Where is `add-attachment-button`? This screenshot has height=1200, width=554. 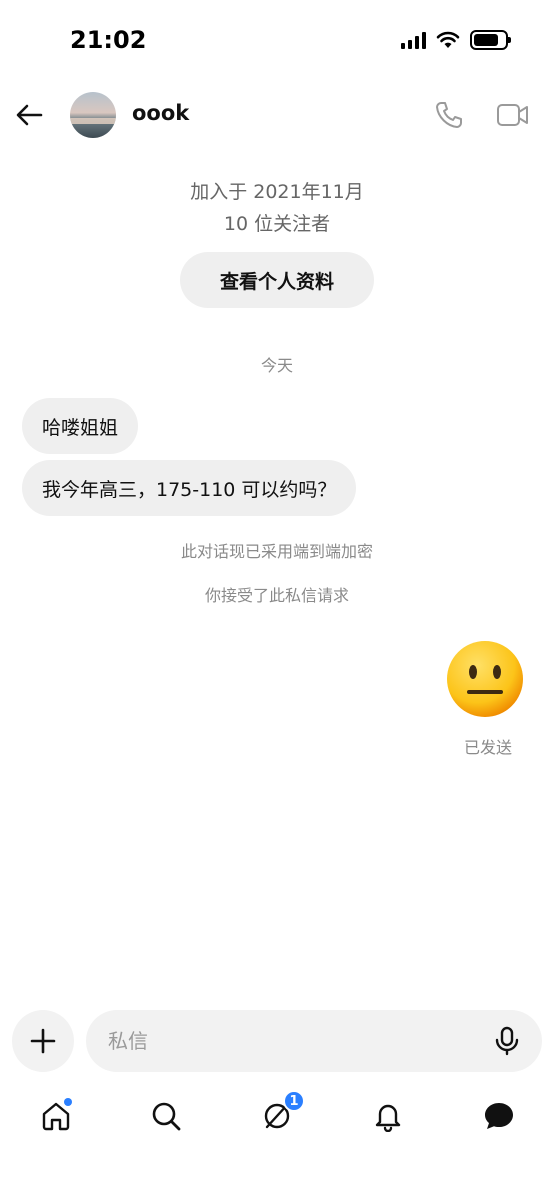 add-attachment-button is located at coordinates (43, 1041).